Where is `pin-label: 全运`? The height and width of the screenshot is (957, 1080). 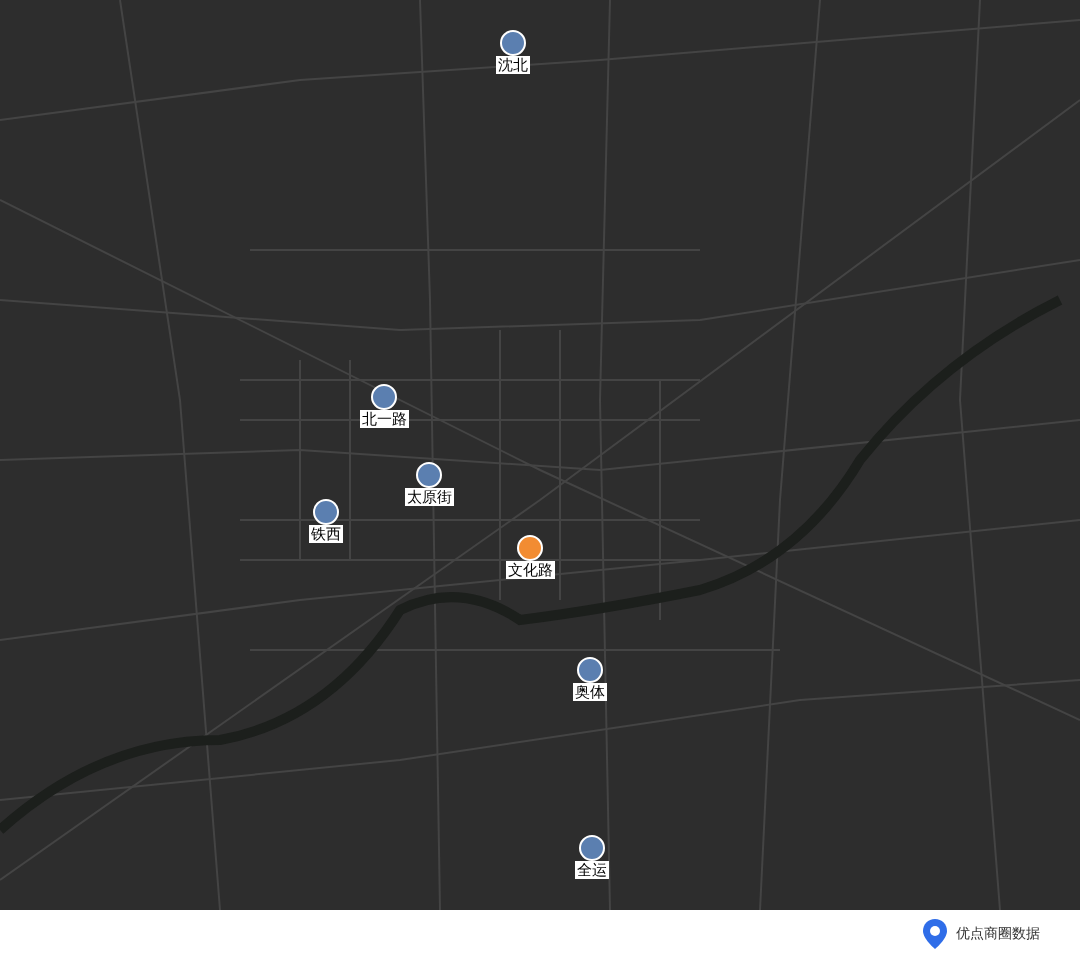
pin-label: 全运 is located at coordinates (592, 870).